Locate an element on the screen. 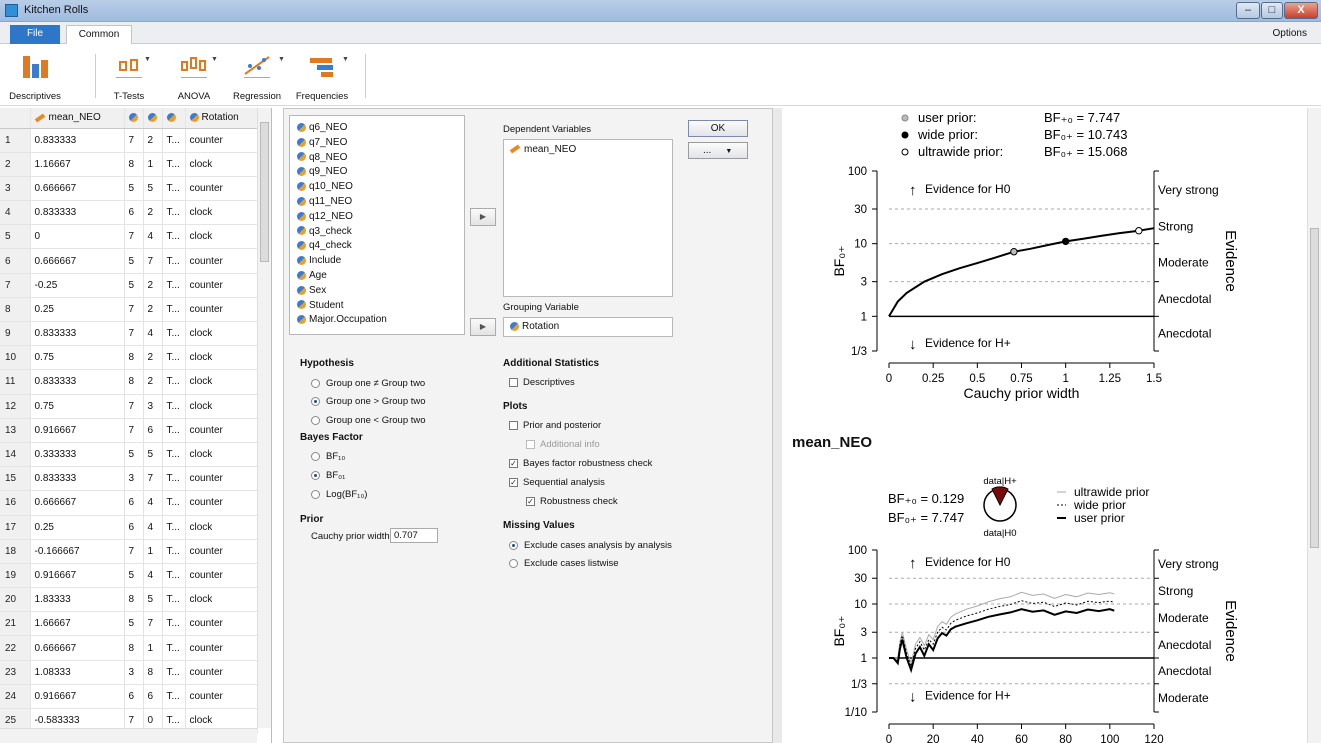 The image size is (1321, 743). hypothesis-two-sided: Group one ≠ Group two is located at coordinates (368, 383).